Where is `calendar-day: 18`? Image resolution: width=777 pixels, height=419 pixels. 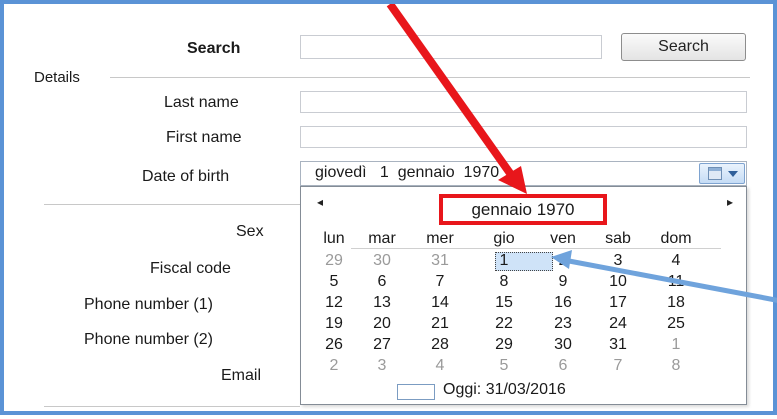 calendar-day: 18 is located at coordinates (676, 303).